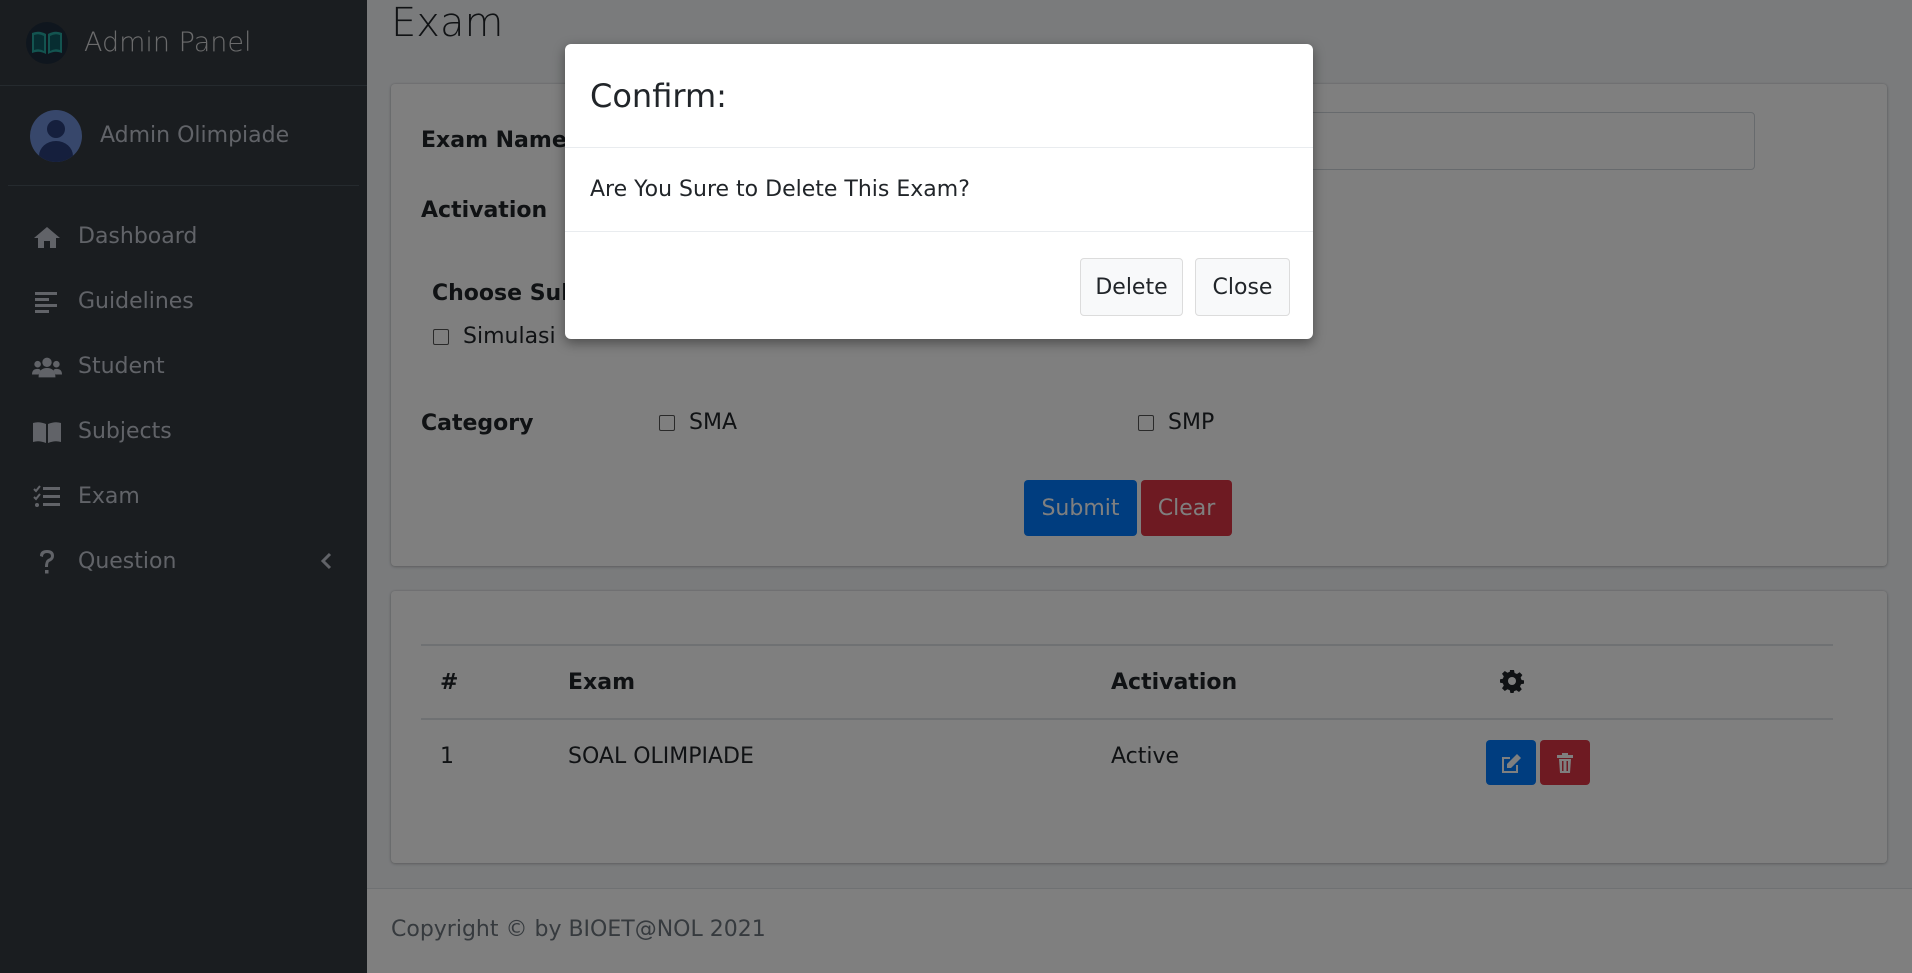  I want to click on delete-button: Delete, so click(1131, 287).